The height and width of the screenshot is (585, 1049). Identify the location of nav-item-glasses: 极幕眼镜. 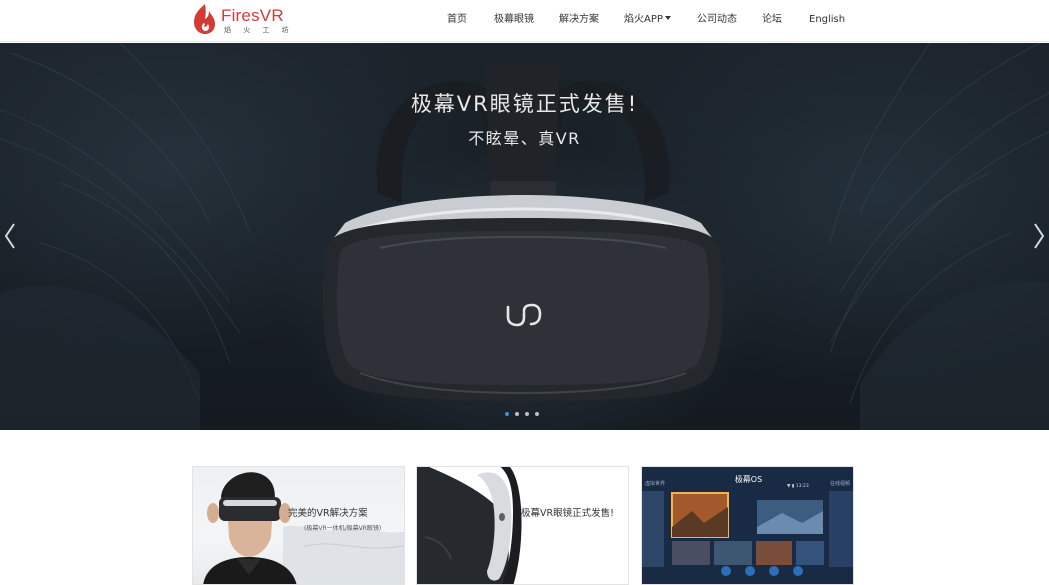
(514, 20).